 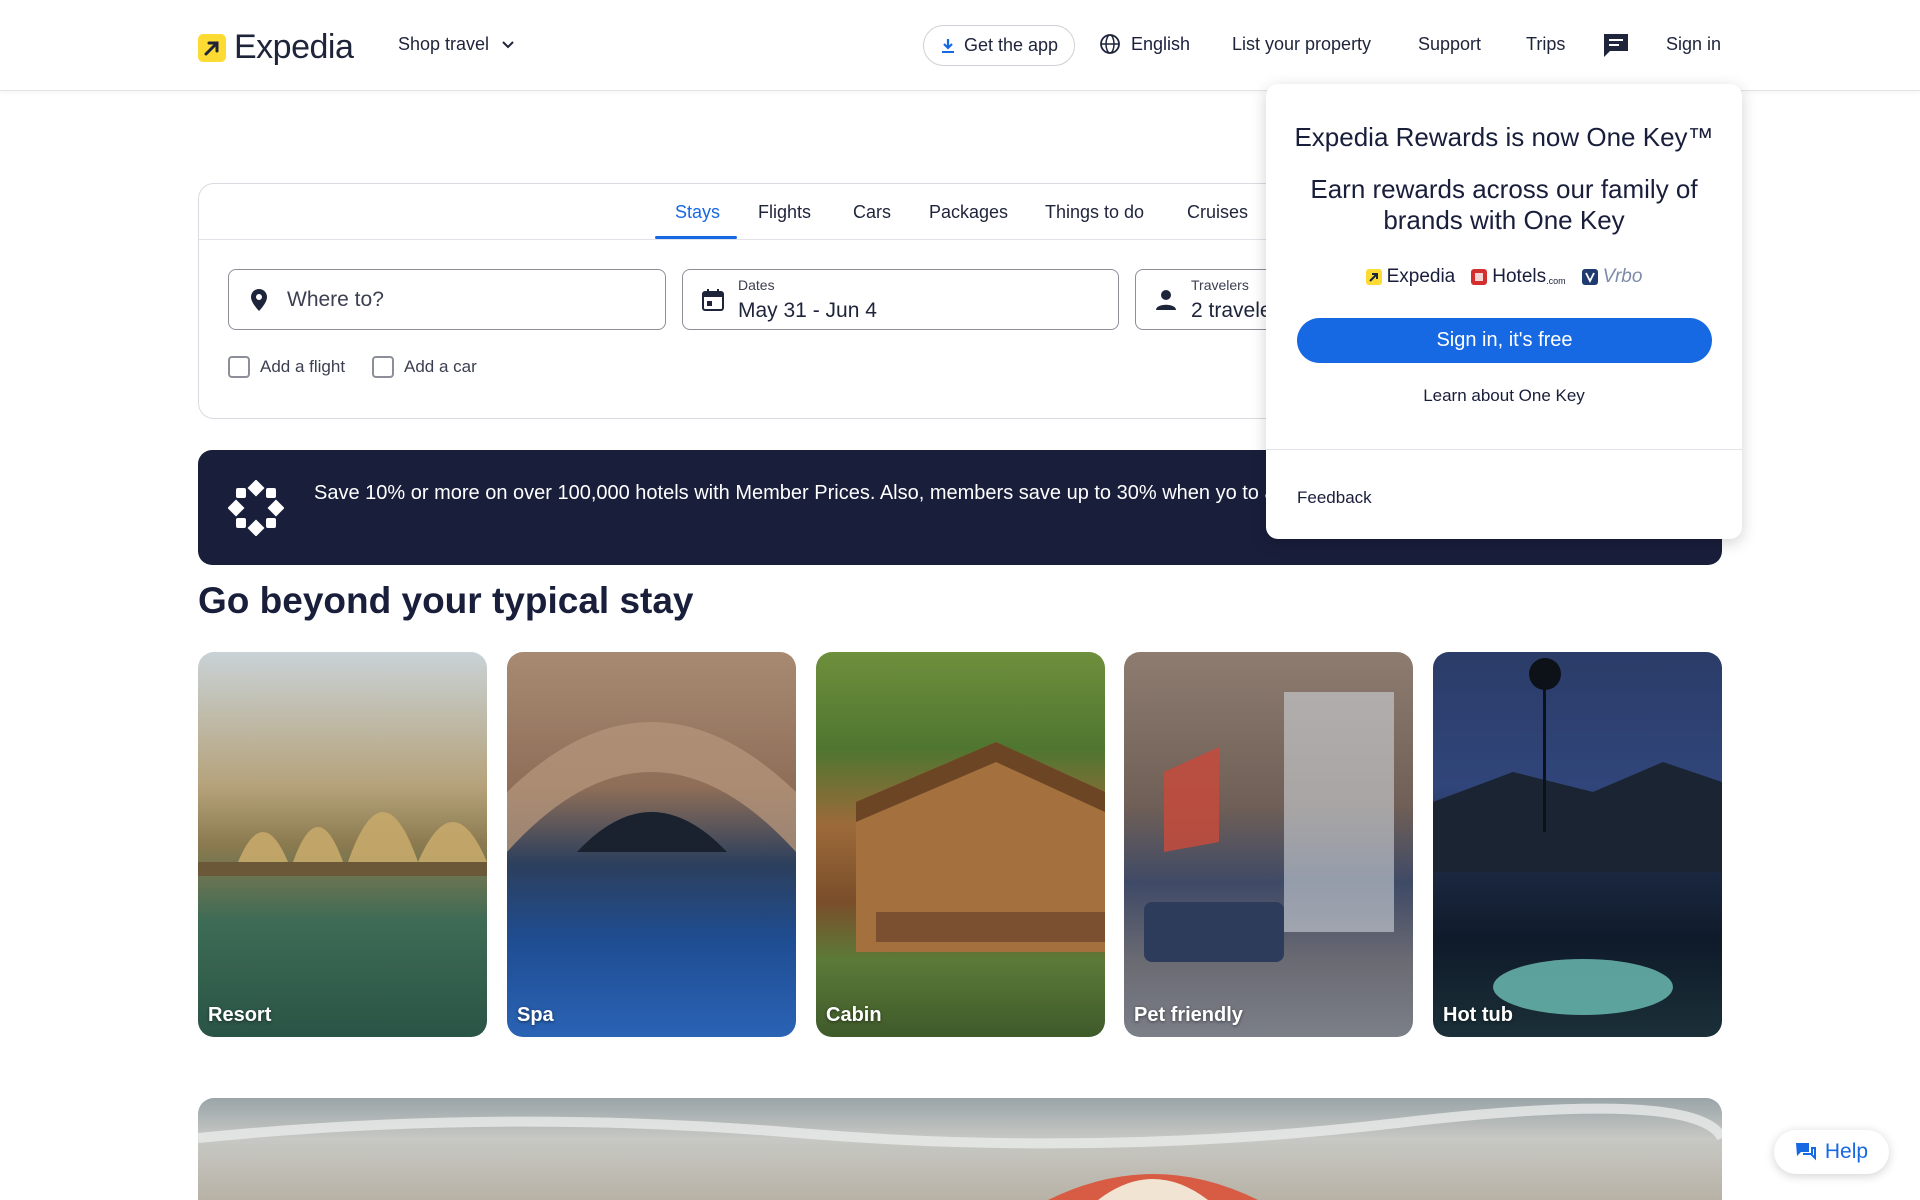 What do you see at coordinates (900, 299) in the screenshot?
I see `dates-field: Dates May 31 - Jun 4` at bounding box center [900, 299].